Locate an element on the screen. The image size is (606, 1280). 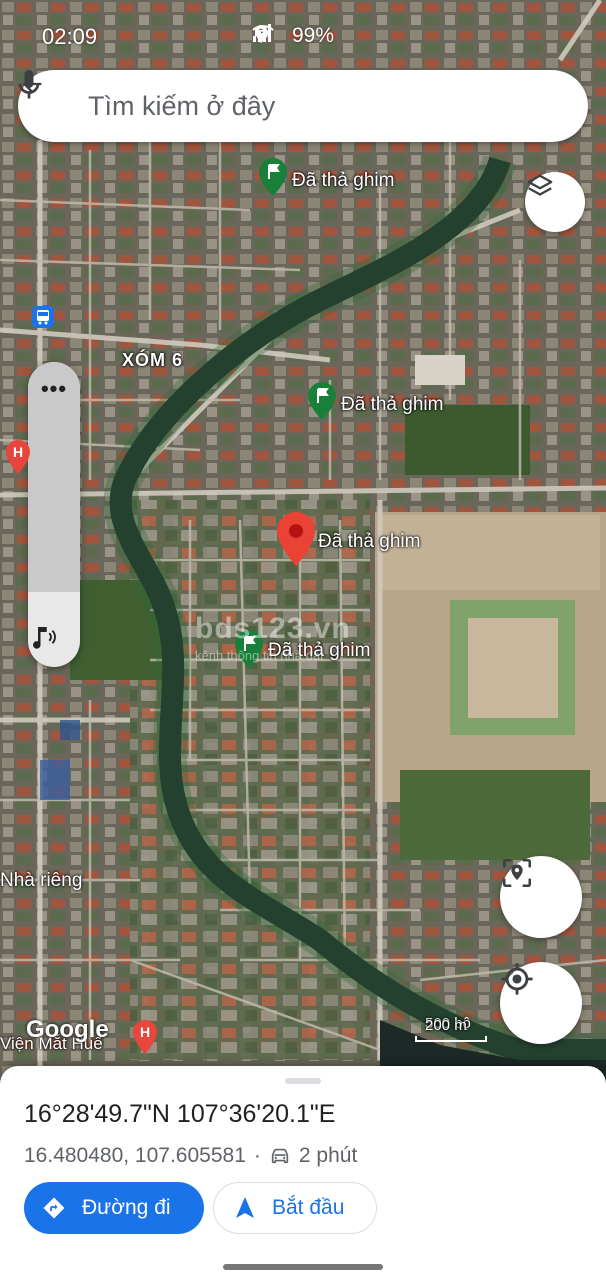
status-bar: 02:09 99% is located at coordinates (303, 35).